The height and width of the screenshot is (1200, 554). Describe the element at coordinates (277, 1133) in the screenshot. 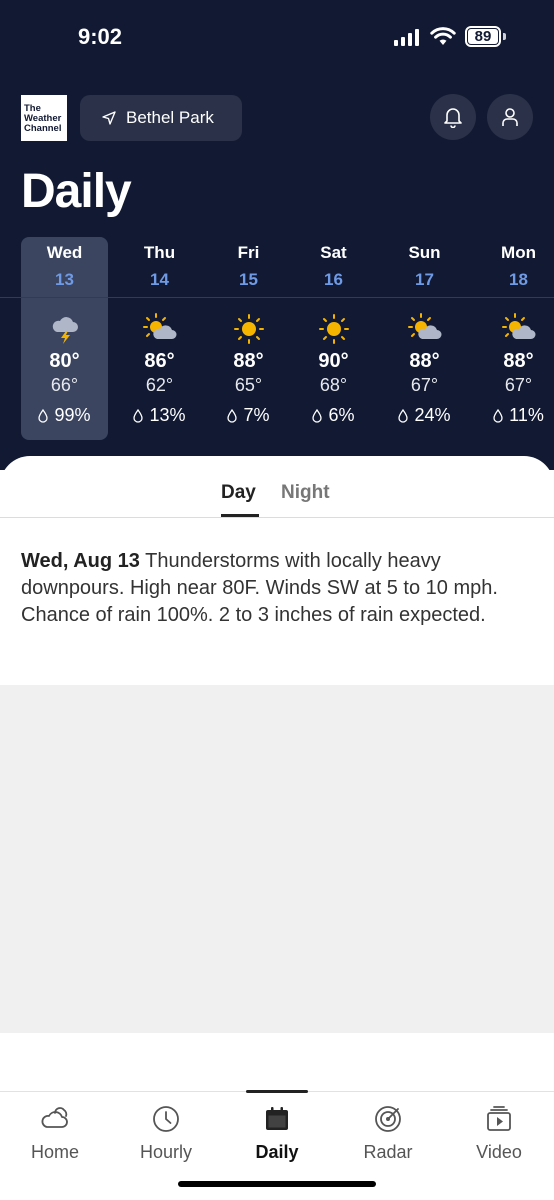

I see `nav-daily: Daily` at that location.